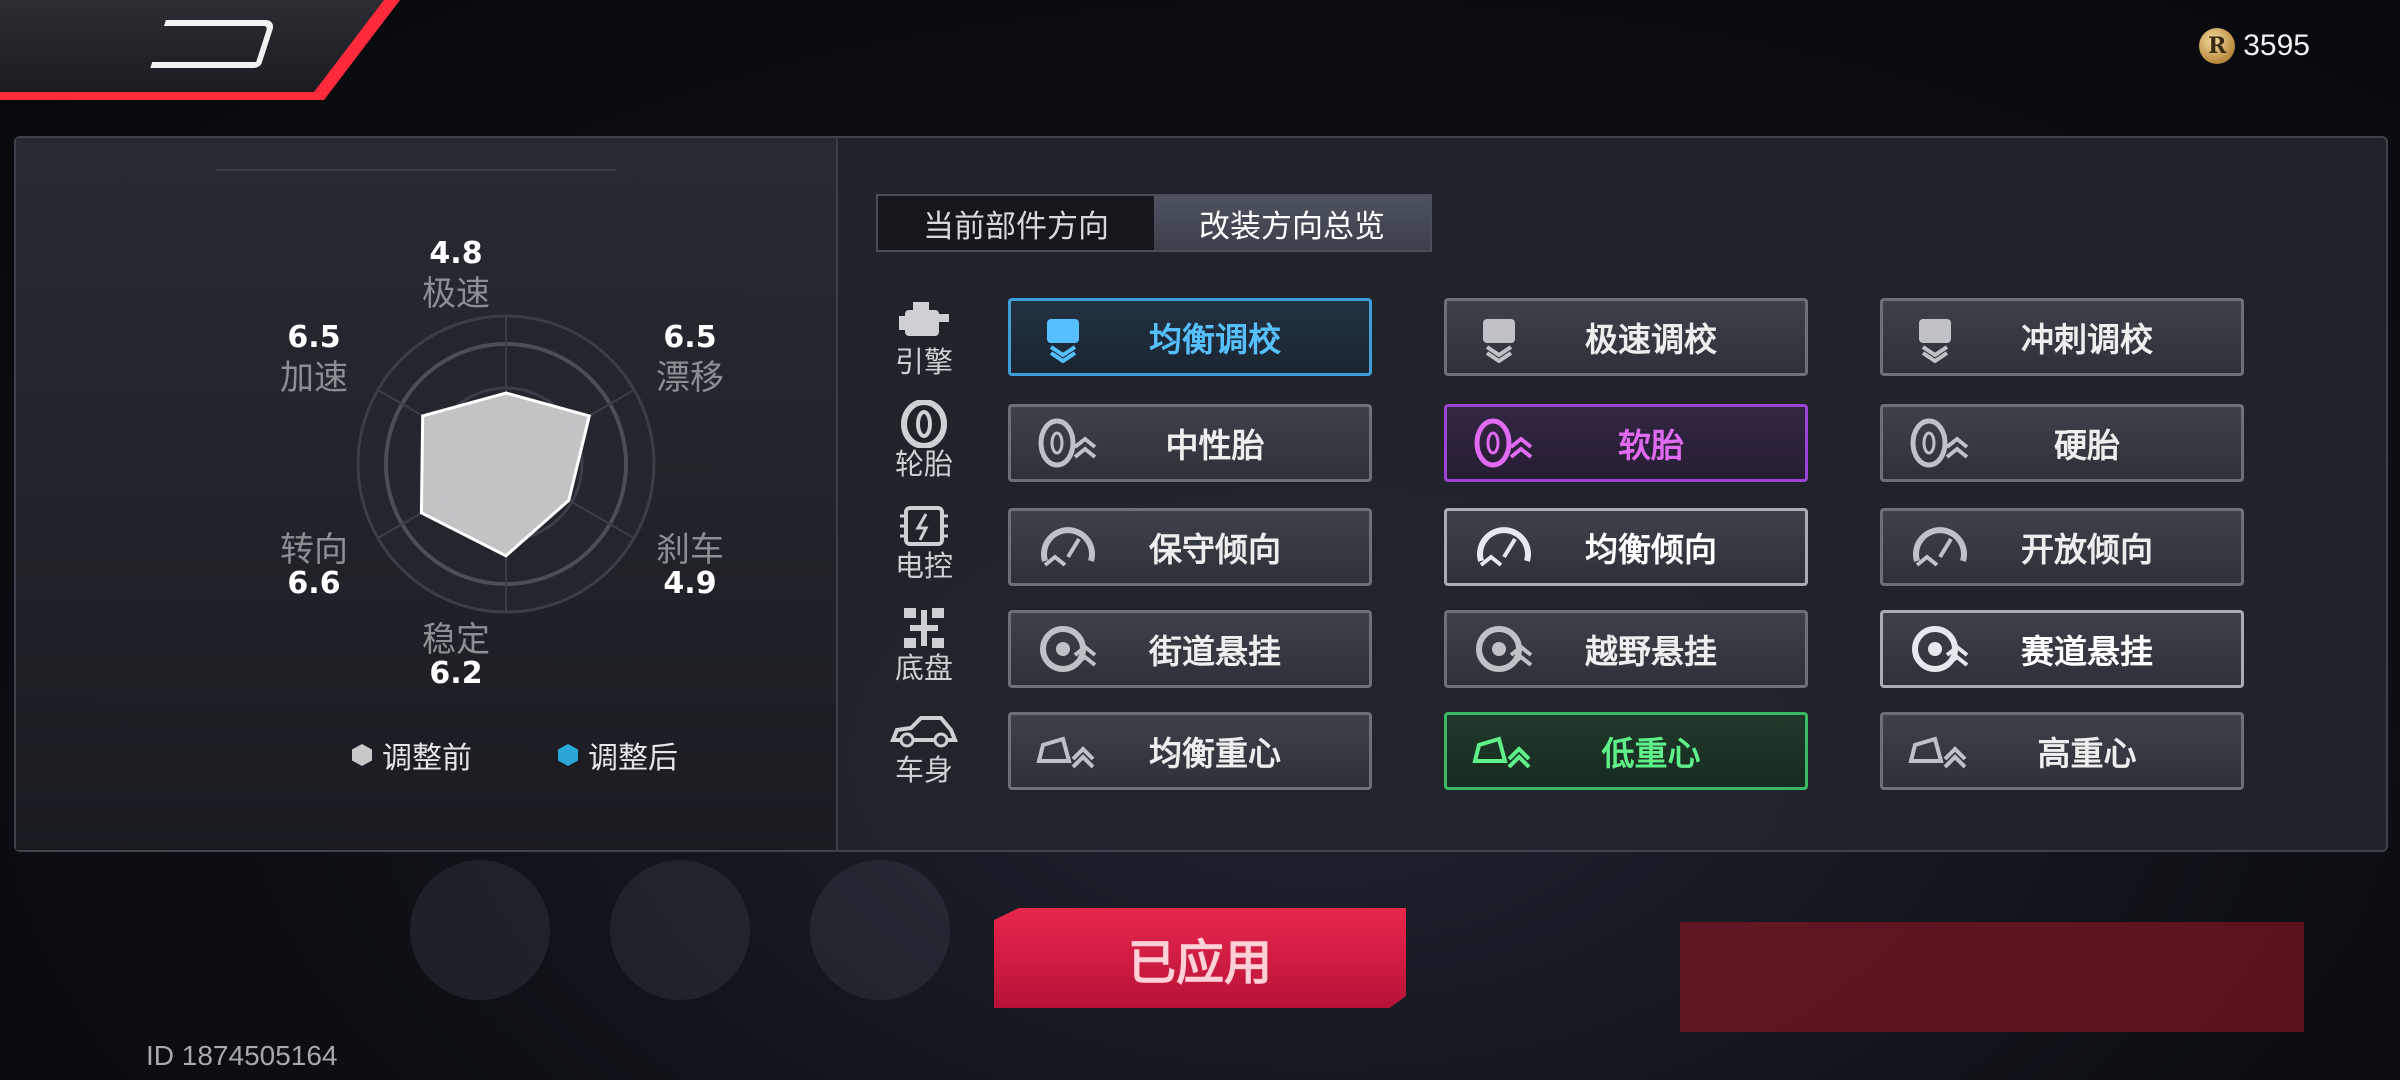  Describe the element at coordinates (1215, 445) in the screenshot. I see `option-label: 中性胎` at that location.